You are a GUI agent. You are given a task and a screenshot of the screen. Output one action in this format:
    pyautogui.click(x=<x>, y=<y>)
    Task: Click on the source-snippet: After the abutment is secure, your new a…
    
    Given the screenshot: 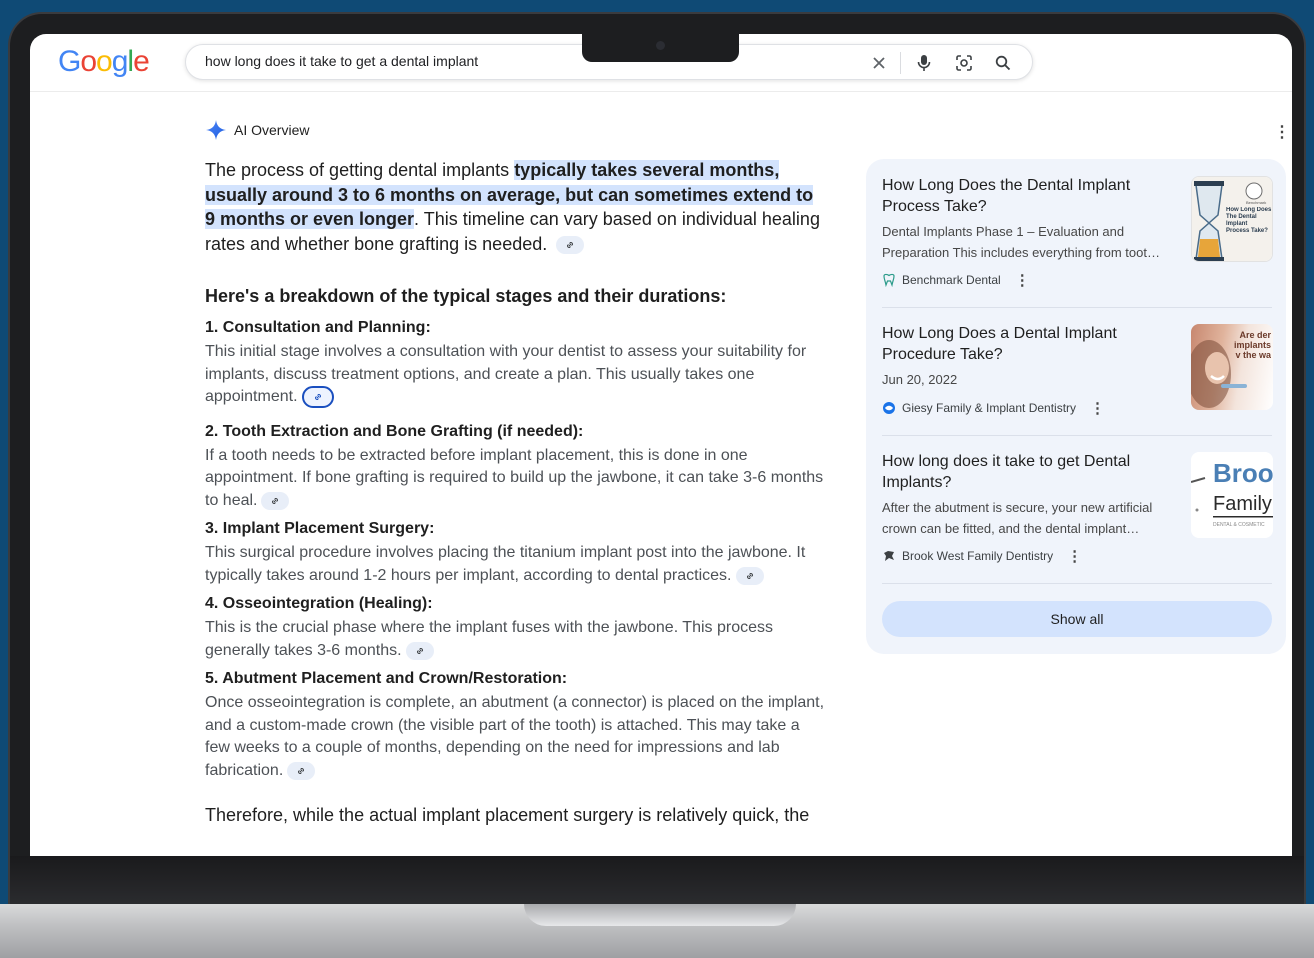 What is the action you would take?
    pyautogui.click(x=1017, y=518)
    